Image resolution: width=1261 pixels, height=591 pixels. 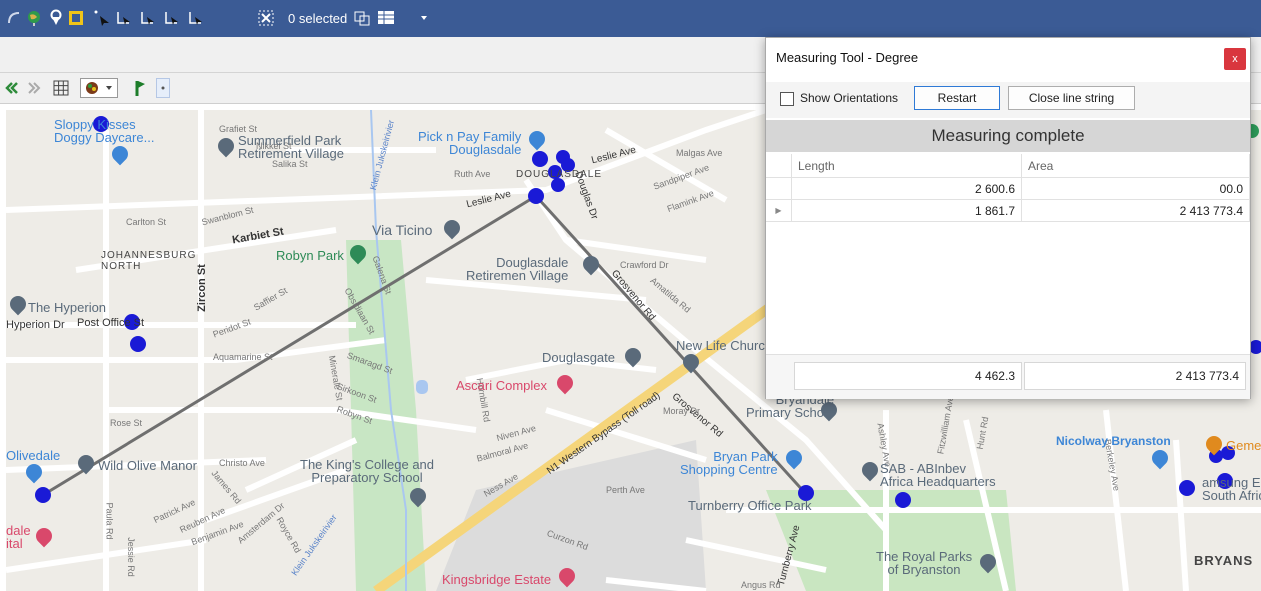 What do you see at coordinates (1231, 489) in the screenshot?
I see `poi-label: amsung El South Africa` at bounding box center [1231, 489].